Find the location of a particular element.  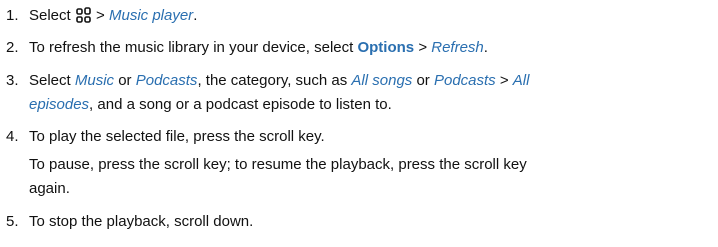

step-subtext: again. is located at coordinates (49, 188).